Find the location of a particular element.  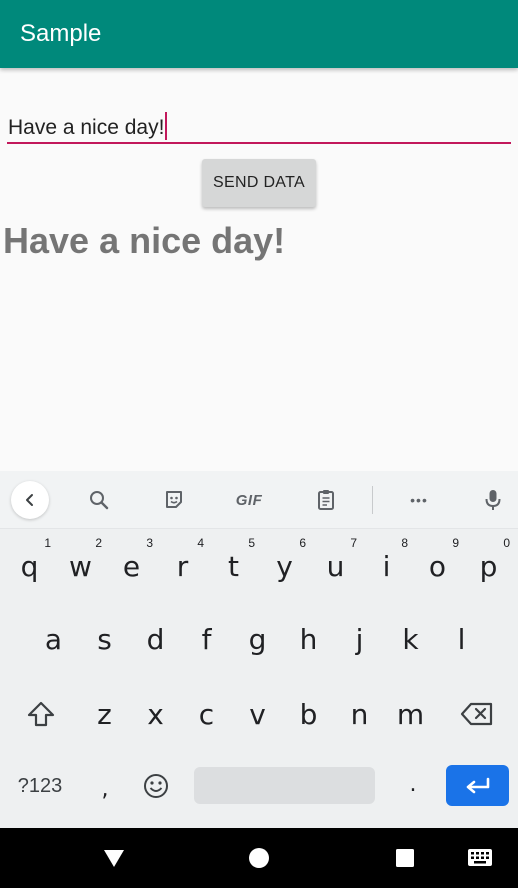

space-bar is located at coordinates (284, 785).